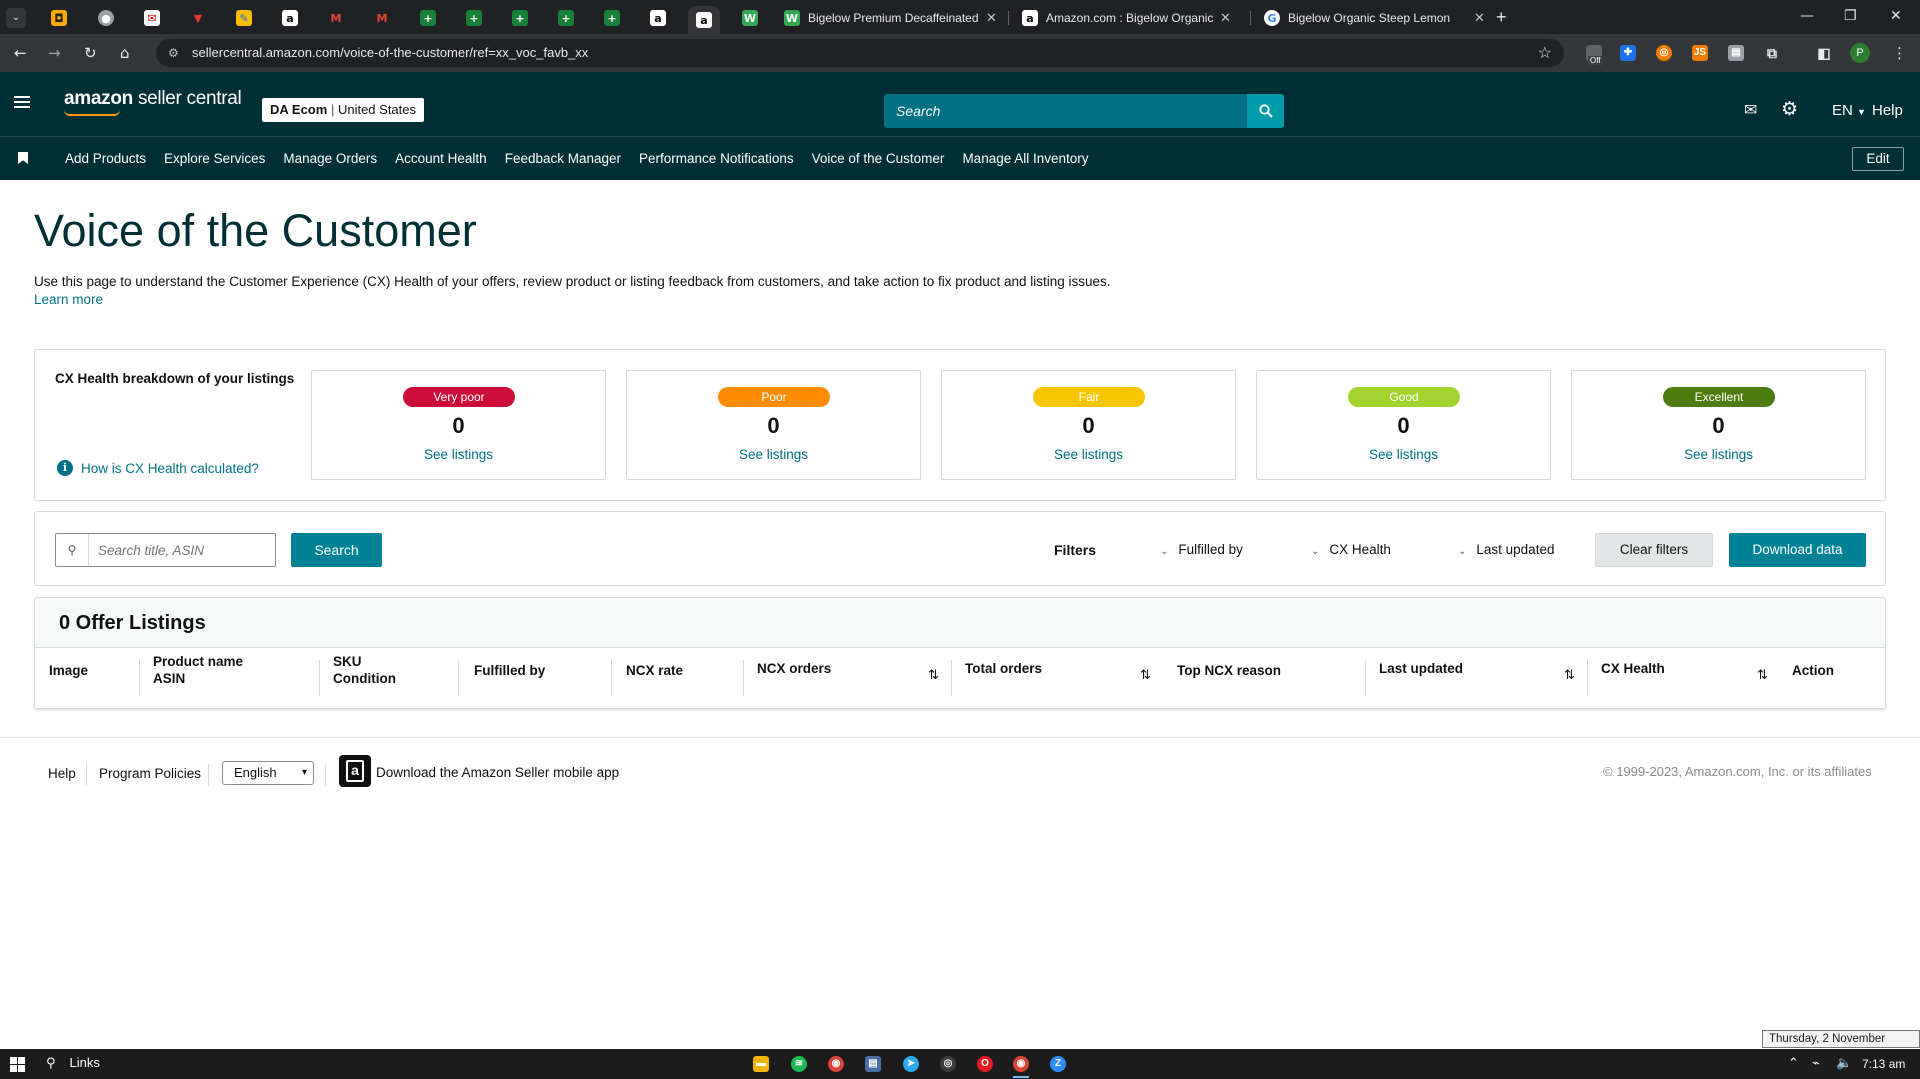 The width and height of the screenshot is (1920, 1079). Describe the element at coordinates (73, 1063) in the screenshot. I see `taskbar-search: ⚲ Links` at that location.